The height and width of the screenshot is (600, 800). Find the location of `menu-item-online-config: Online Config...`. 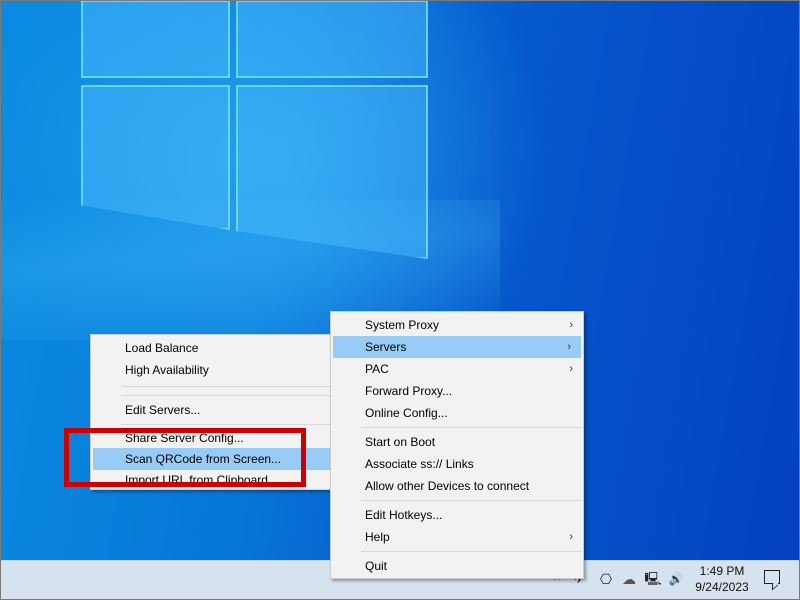

menu-item-online-config: Online Config... is located at coordinates (457, 413).